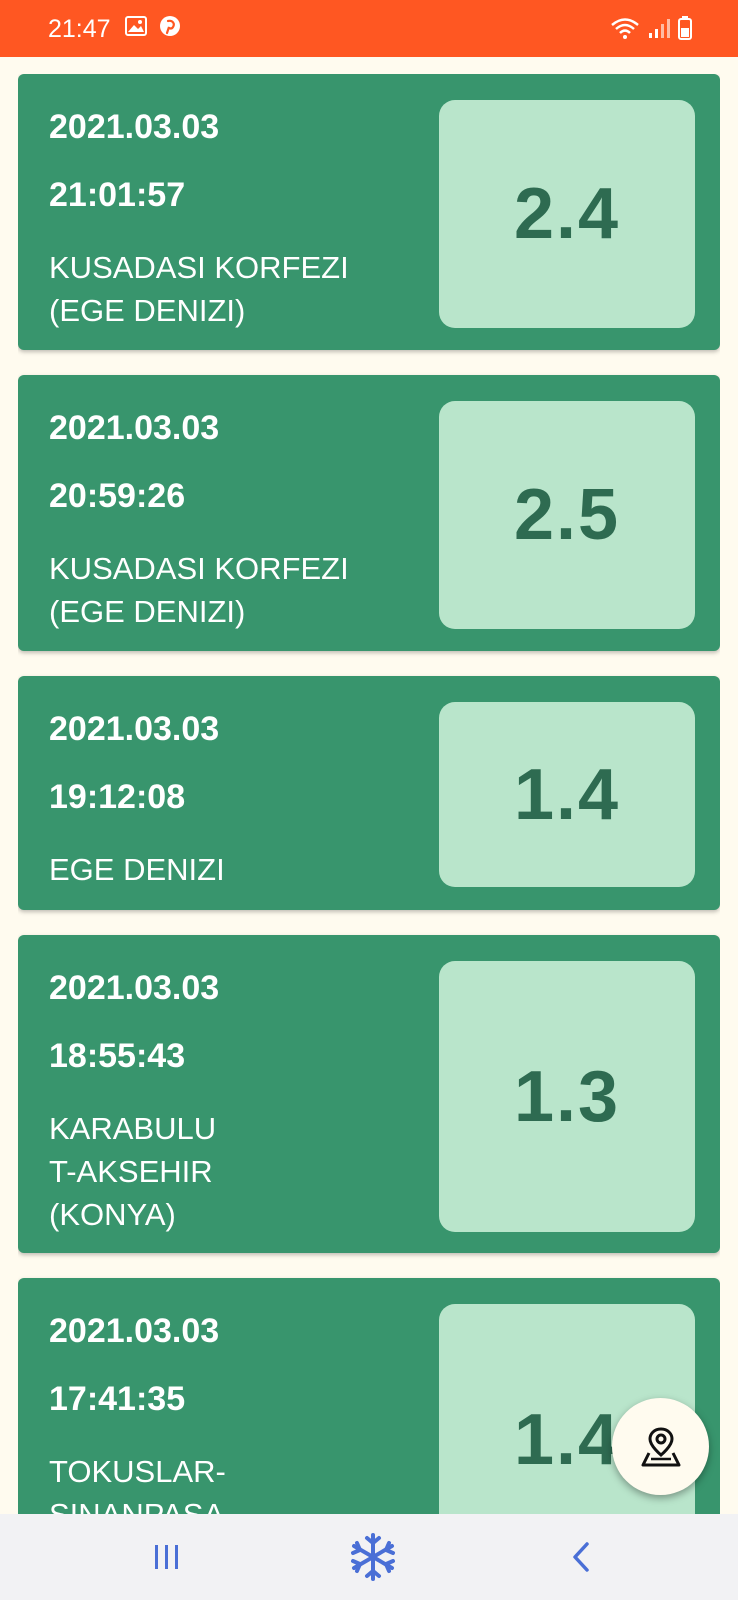  Describe the element at coordinates (170, 26) in the screenshot. I see `pinterest-icon` at that location.